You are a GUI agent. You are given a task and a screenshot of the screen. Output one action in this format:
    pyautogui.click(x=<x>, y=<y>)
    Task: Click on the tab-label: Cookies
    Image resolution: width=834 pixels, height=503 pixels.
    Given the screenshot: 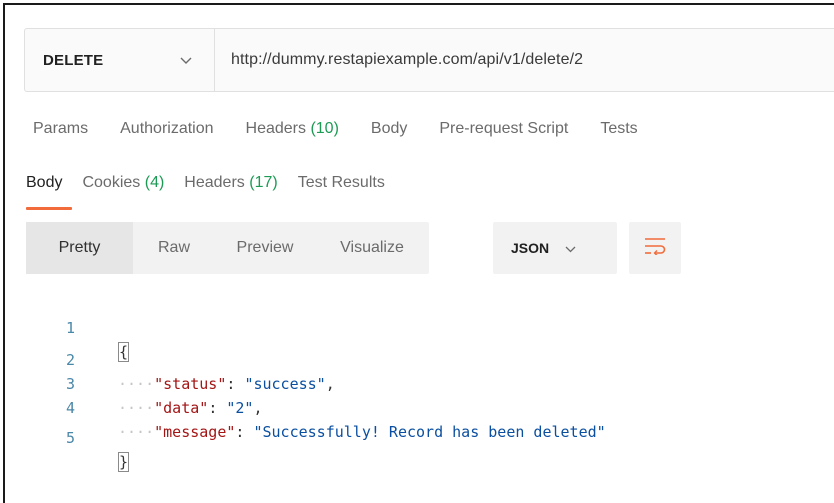 What is the action you would take?
    pyautogui.click(x=111, y=182)
    